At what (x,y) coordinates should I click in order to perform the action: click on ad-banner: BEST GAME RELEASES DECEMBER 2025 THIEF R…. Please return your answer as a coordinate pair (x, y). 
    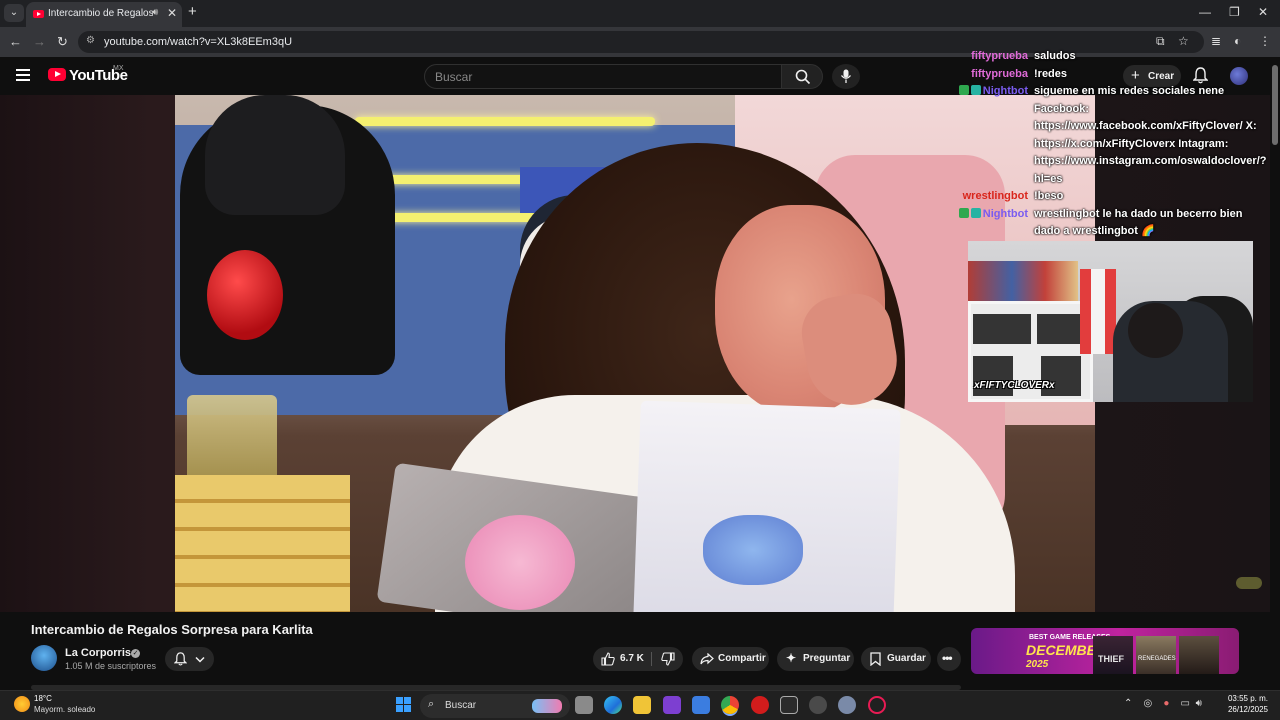
    Looking at the image, I should click on (1105, 651).